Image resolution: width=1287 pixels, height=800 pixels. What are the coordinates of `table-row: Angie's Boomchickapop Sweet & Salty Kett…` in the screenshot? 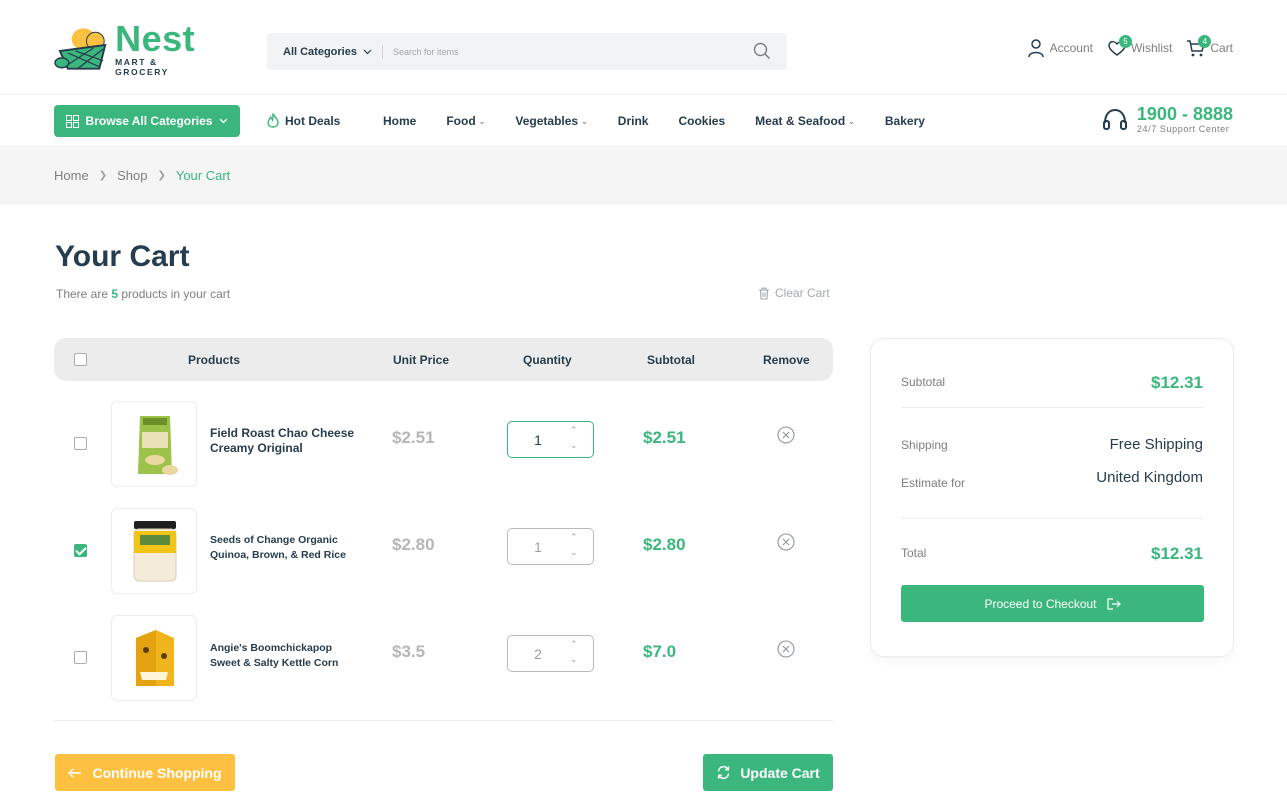 It's located at (443, 658).